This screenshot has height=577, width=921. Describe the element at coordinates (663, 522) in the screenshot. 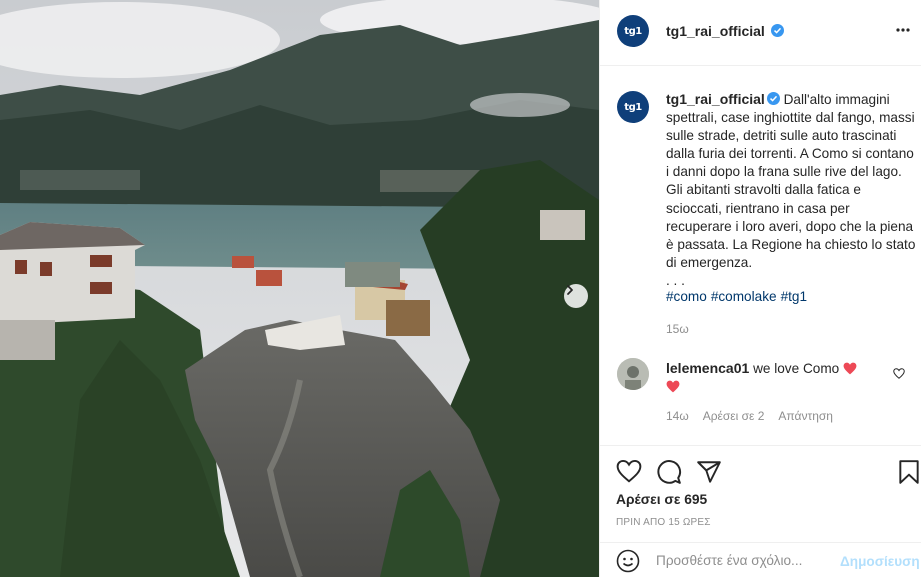

I see `post-timestamp: ΠΡΙΝ ΑΠΟ 15 ΩΡΕΣ` at that location.